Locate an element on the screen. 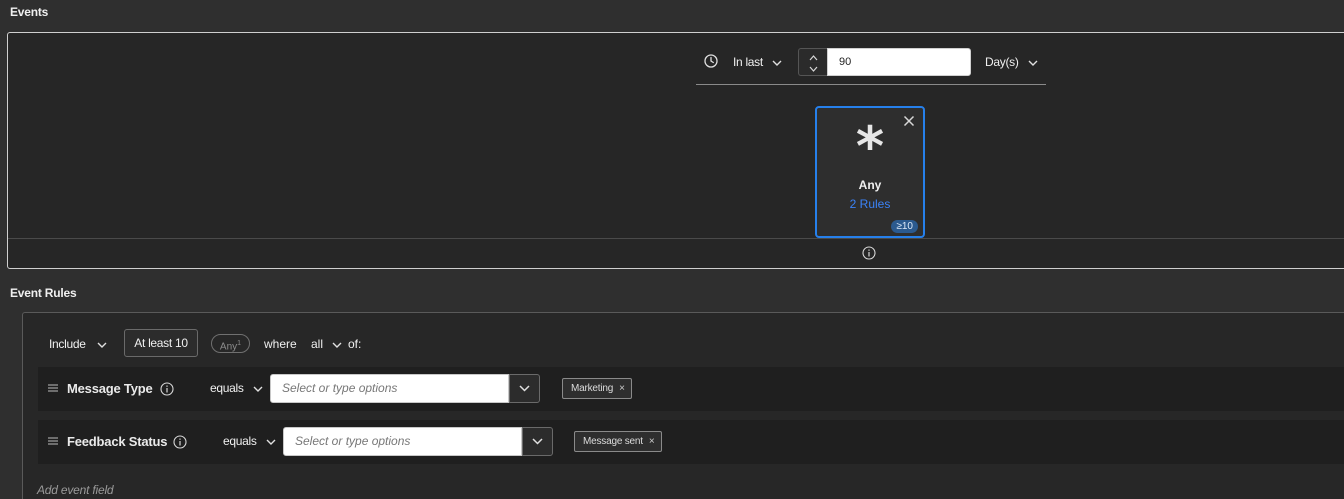  where-label: where is located at coordinates (280, 344).